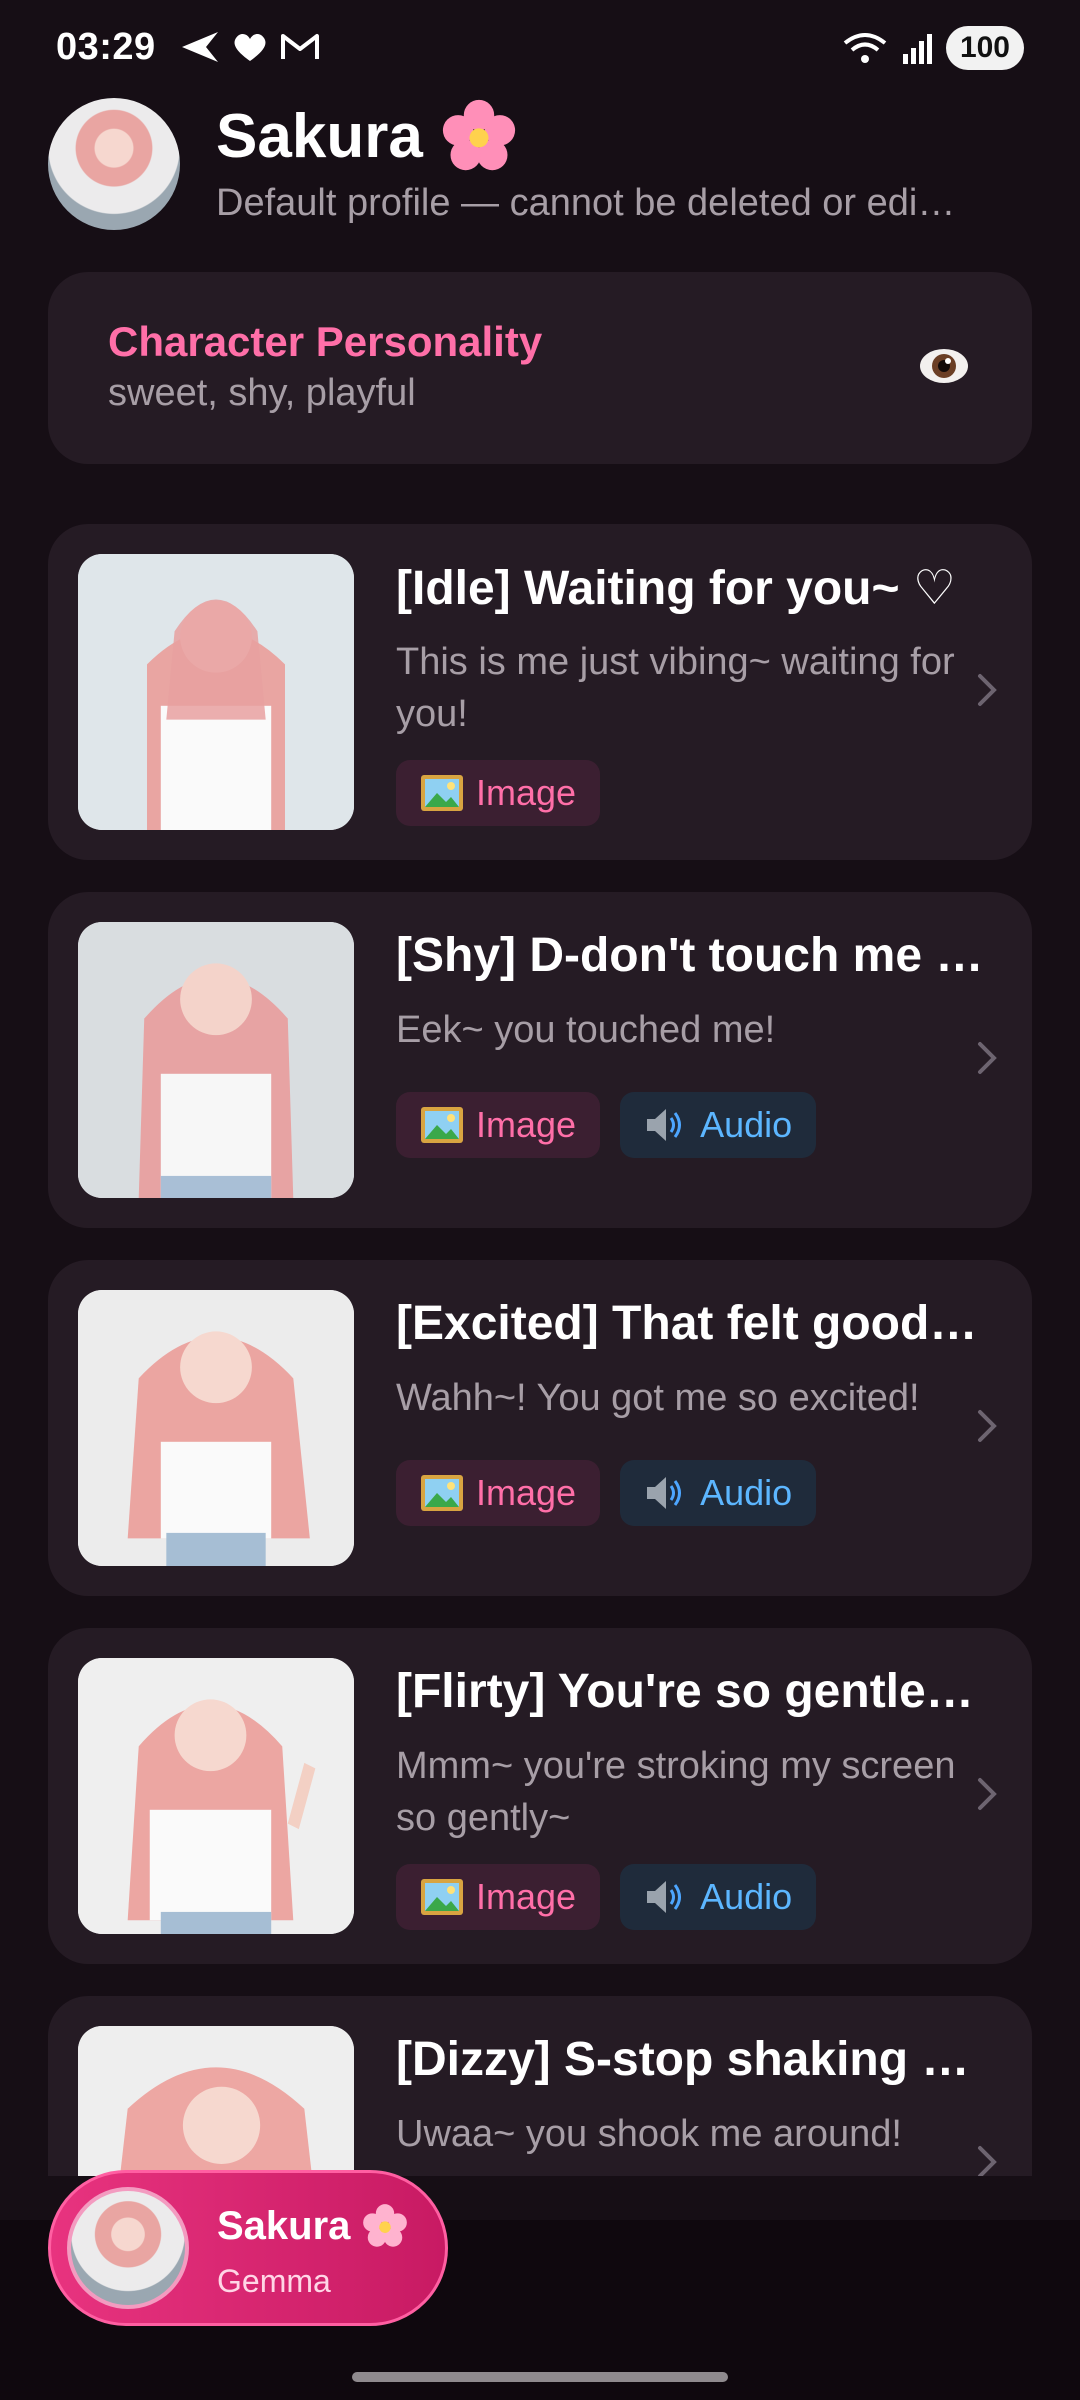 This screenshot has width=1080, height=2400. What do you see at coordinates (917, 49) in the screenshot?
I see `signal-icon` at bounding box center [917, 49].